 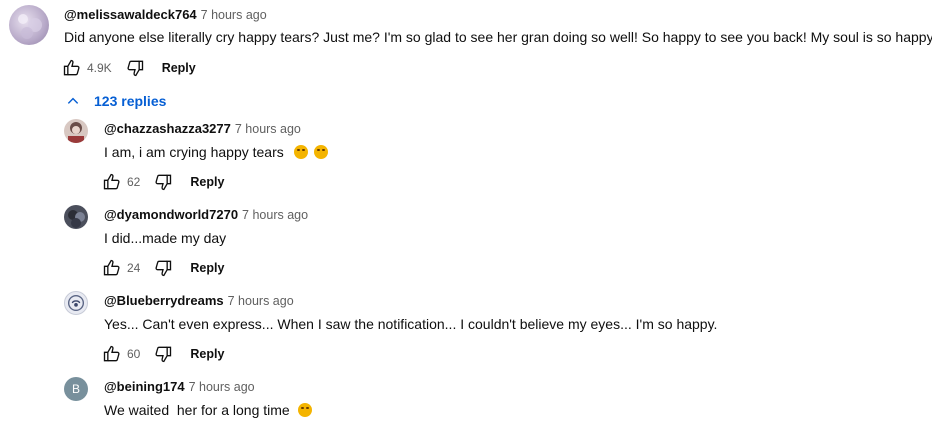 I want to click on avatar-letter: B, so click(x=75, y=389).